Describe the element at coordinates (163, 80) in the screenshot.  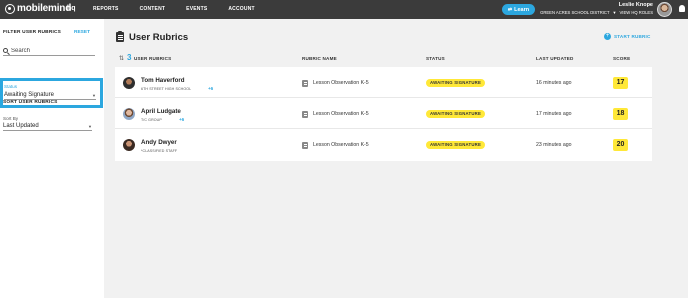
I see `user-name: Tom Haverford` at that location.